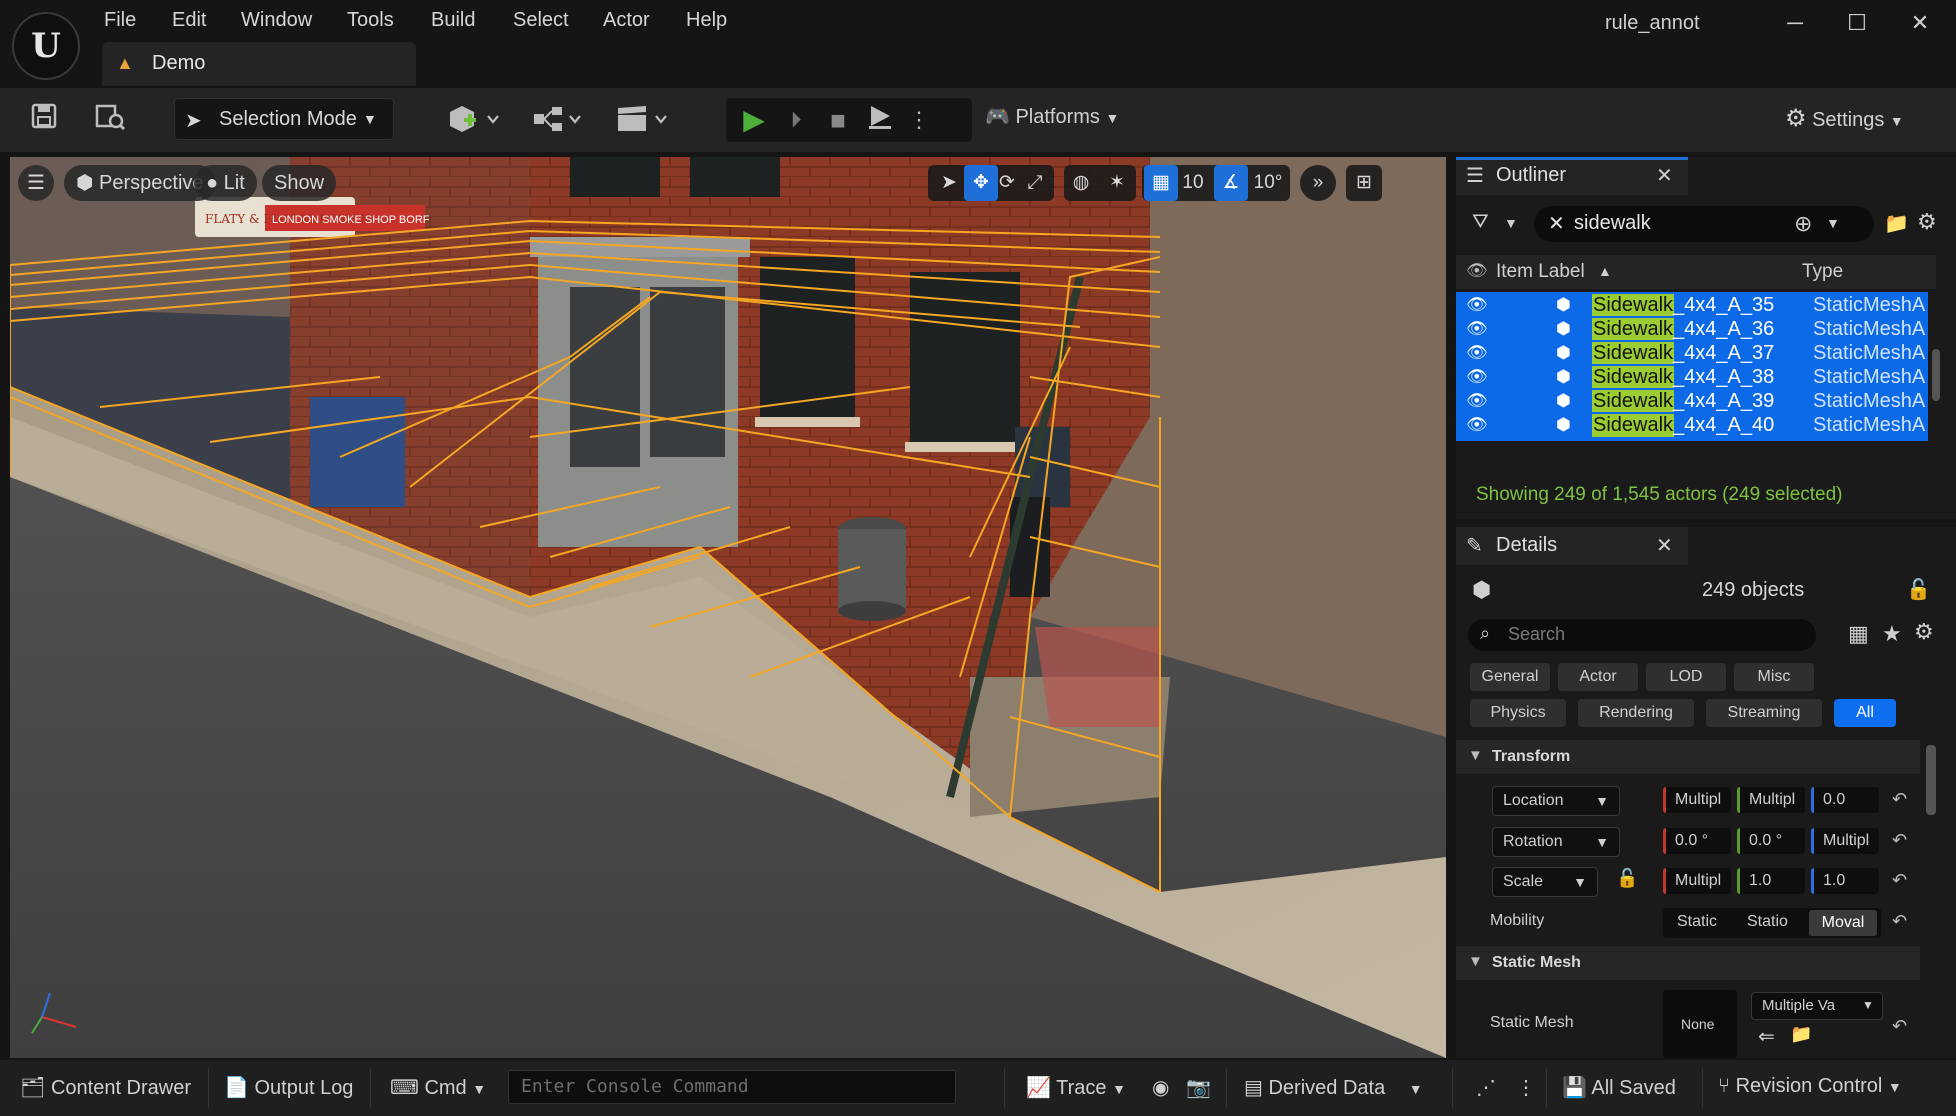  Describe the element at coordinates (259, 64) in the screenshot. I see `project-tab: ▲ Demo` at that location.